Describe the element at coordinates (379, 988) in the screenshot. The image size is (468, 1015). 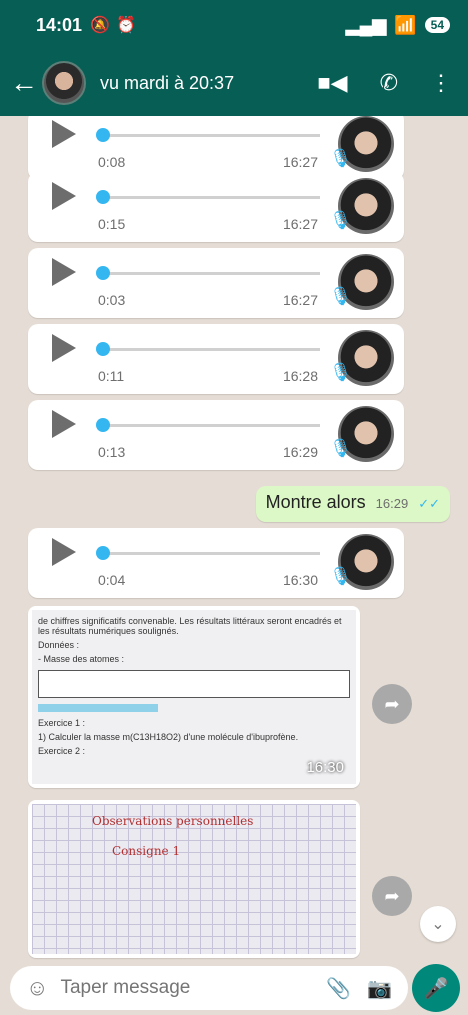
I see `camera-icon: 📷` at that location.